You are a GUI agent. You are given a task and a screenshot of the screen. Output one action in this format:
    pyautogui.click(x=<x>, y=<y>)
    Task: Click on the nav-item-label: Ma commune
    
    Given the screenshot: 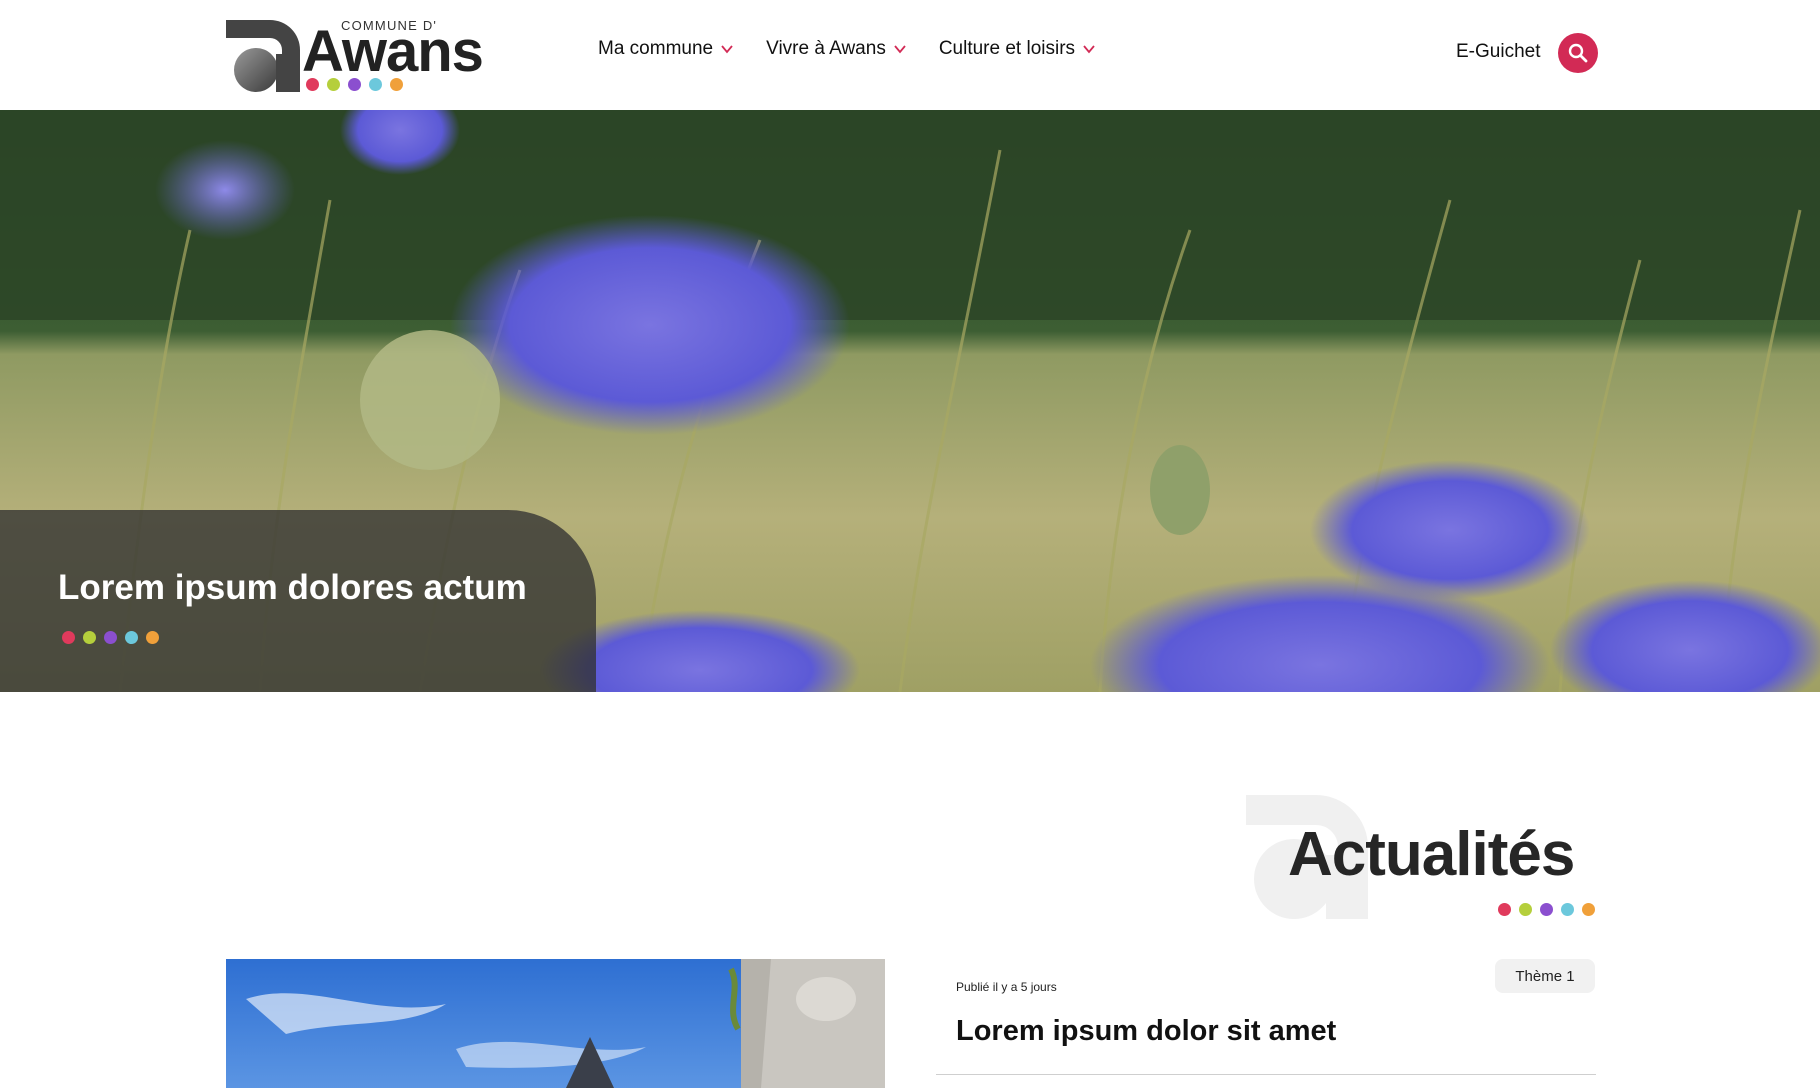 What is the action you would take?
    pyautogui.click(x=656, y=48)
    